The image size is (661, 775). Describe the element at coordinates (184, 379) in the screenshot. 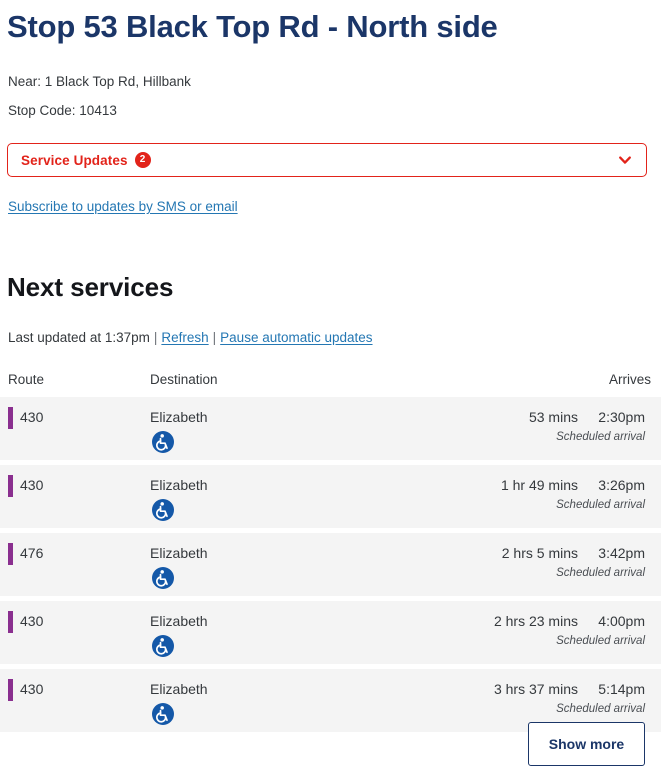

I see `column-header-destination: Destination` at that location.